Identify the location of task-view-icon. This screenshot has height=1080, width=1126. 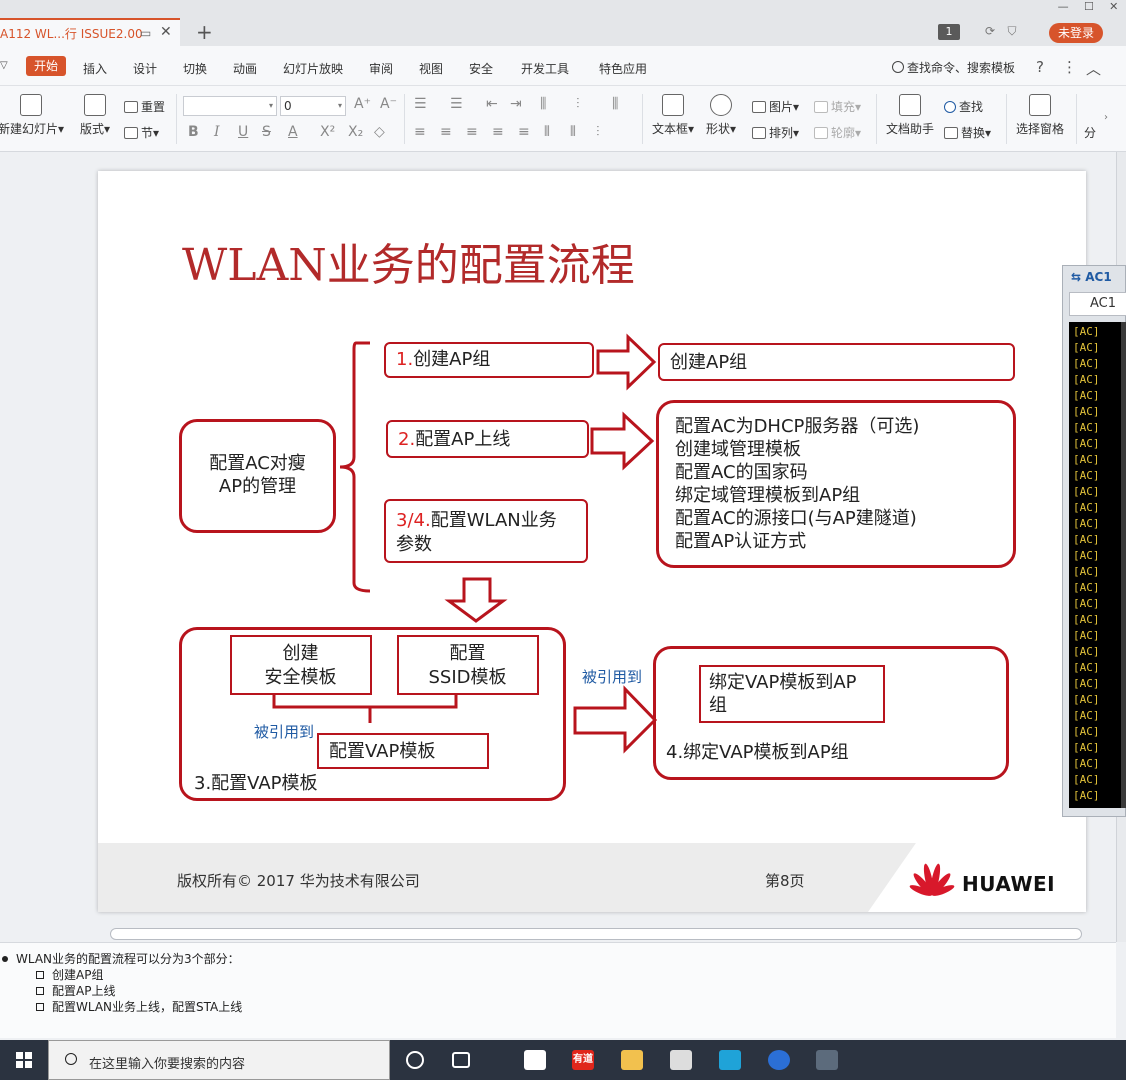
(461, 1060).